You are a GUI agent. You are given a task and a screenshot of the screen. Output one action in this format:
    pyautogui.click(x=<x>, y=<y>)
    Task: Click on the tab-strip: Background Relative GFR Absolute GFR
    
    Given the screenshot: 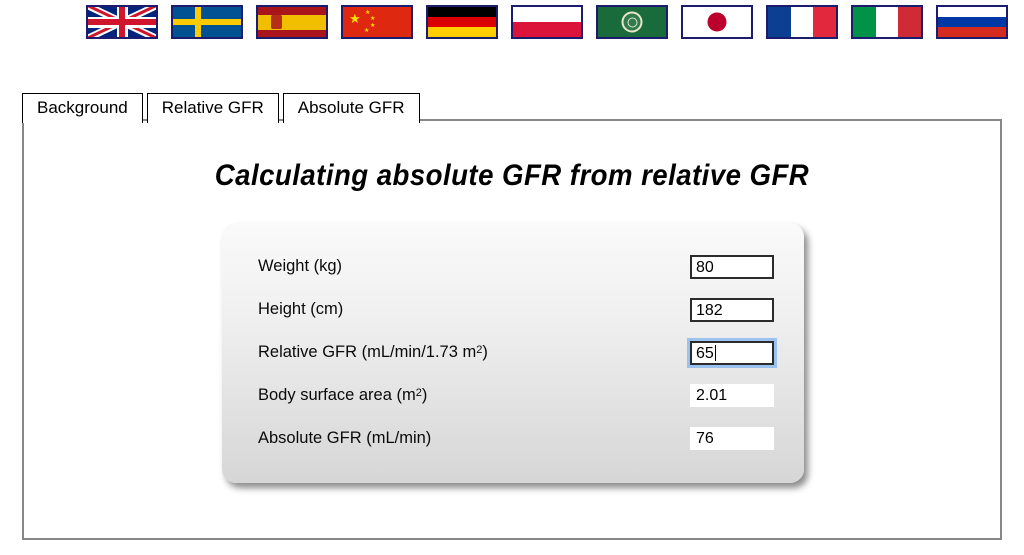 What is the action you would take?
    pyautogui.click(x=223, y=108)
    